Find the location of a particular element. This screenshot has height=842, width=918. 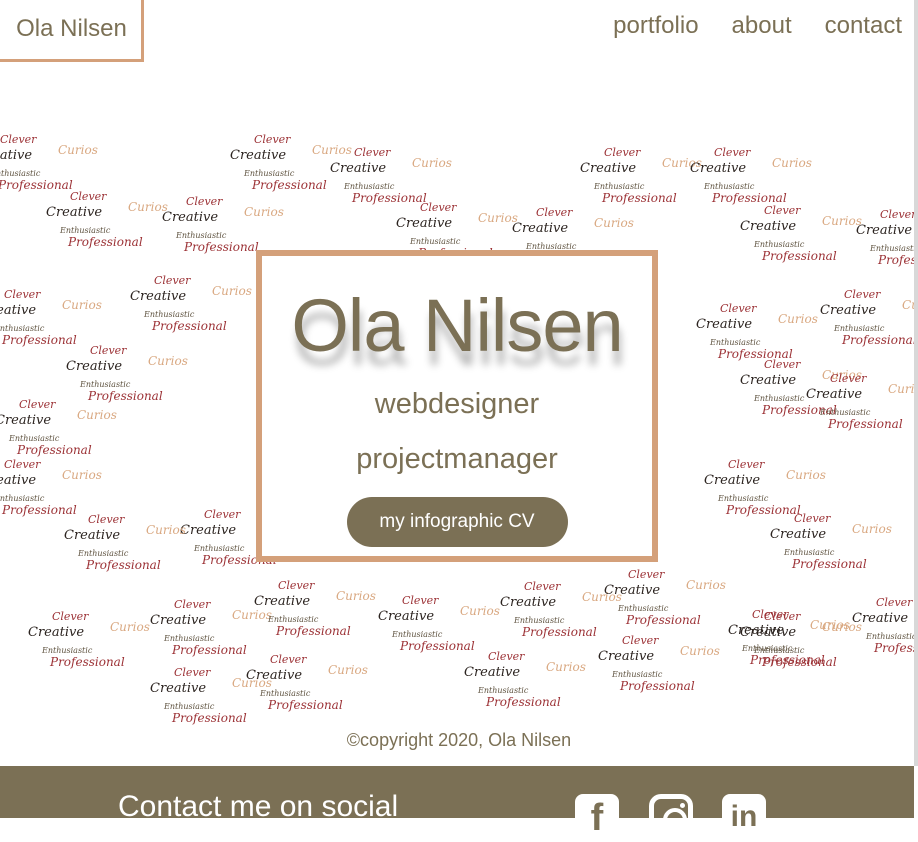

linkedin-icon: in is located at coordinates (744, 816).